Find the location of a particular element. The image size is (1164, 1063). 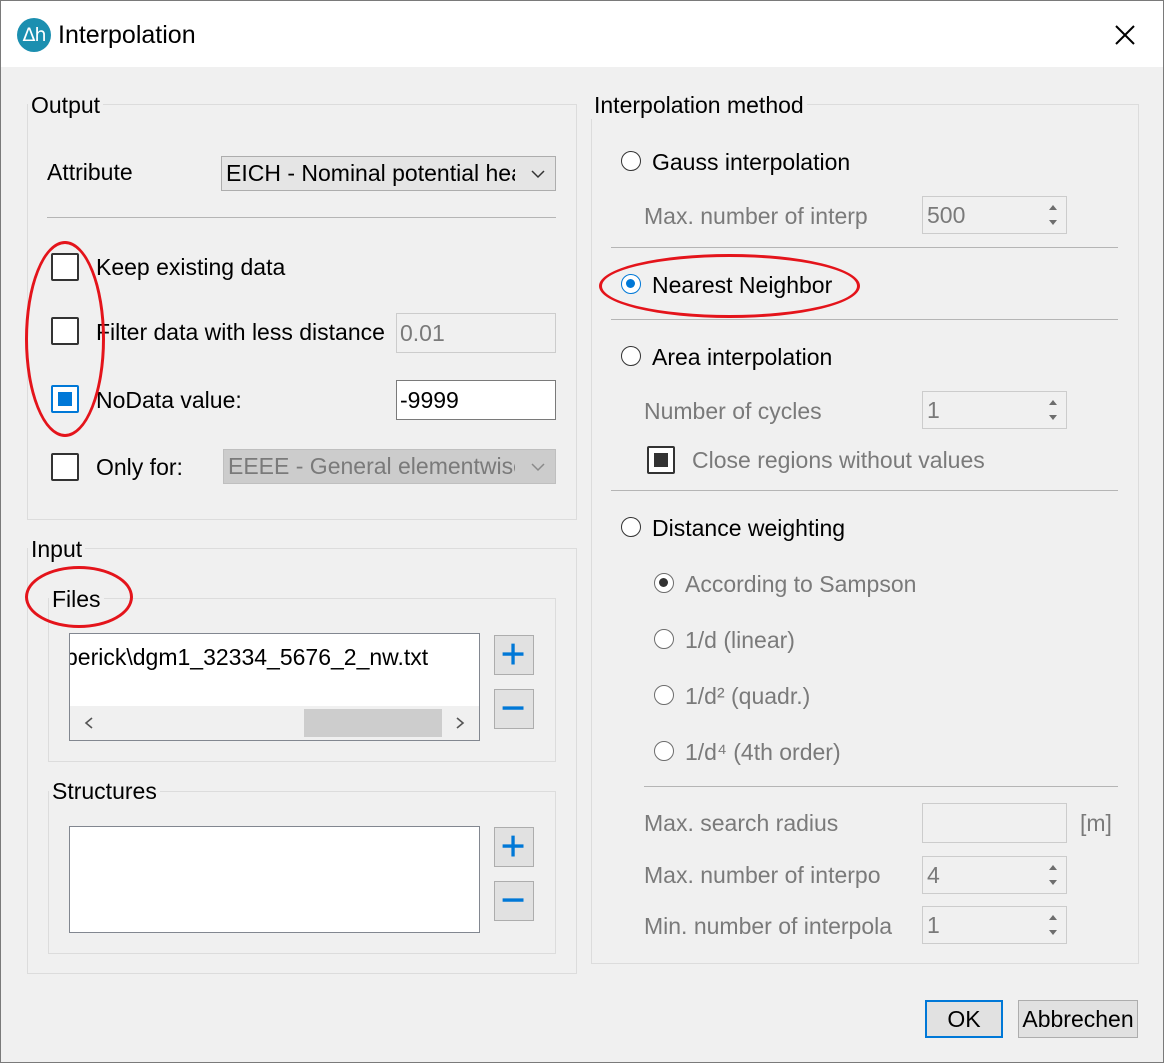

files-legend: Files is located at coordinates (76, 599).